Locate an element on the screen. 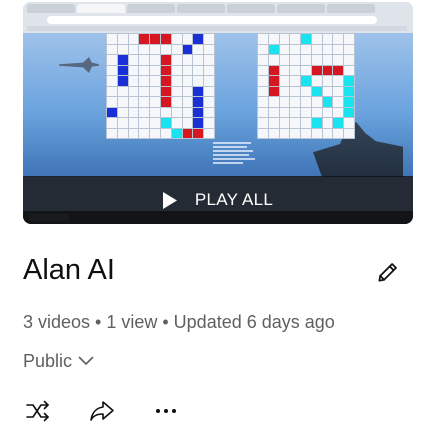 This screenshot has height=434, width=433. chevron-down-icon is located at coordinates (86, 360).